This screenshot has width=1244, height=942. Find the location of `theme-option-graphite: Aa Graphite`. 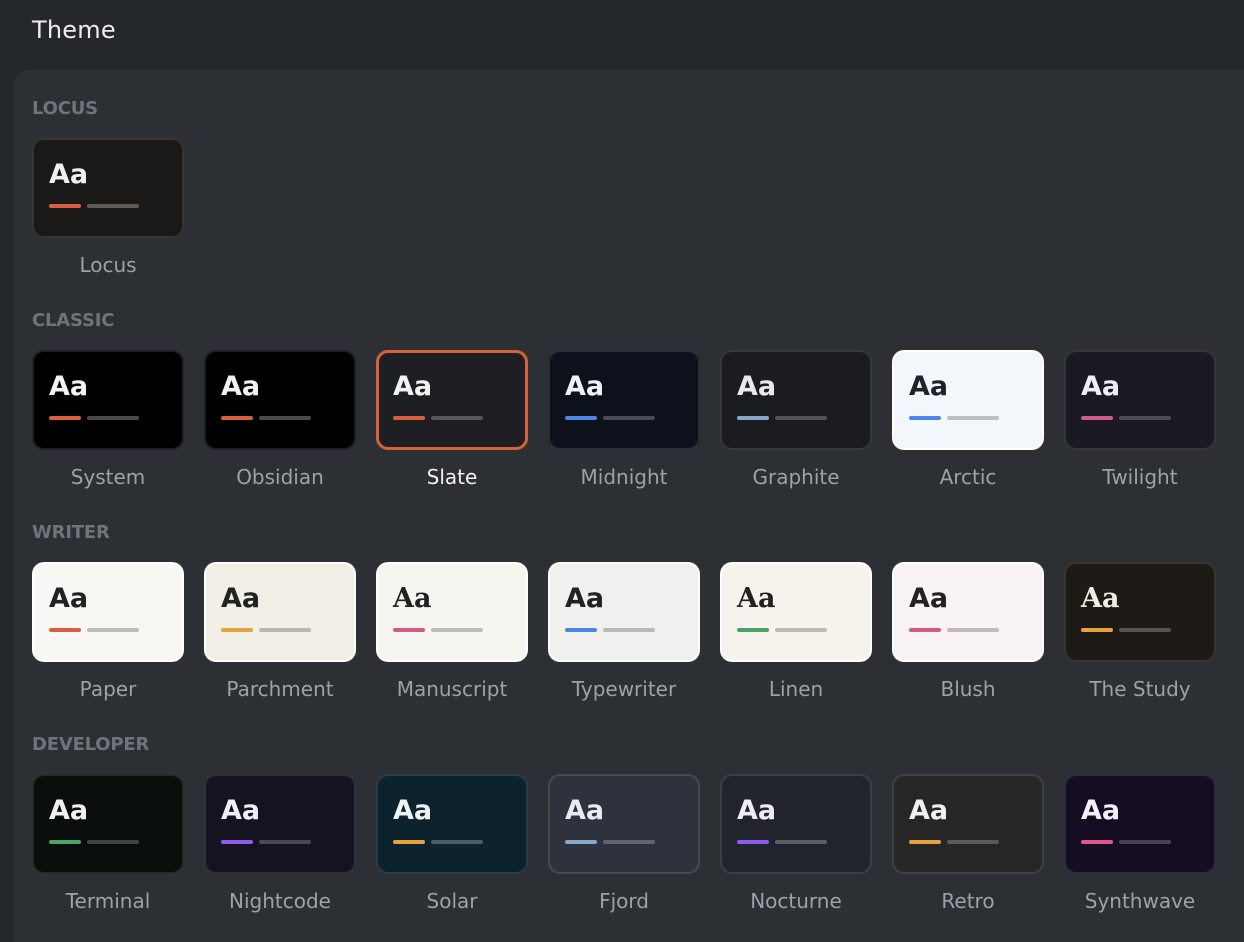

theme-option-graphite: Aa Graphite is located at coordinates (796, 419).